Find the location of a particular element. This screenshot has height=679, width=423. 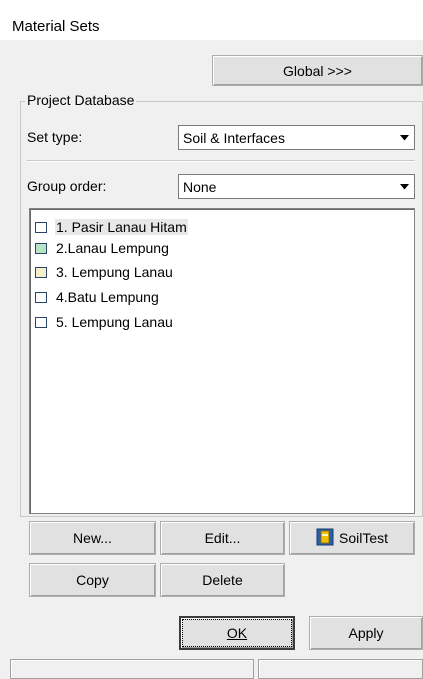

apply-button: Apply is located at coordinates (366, 633).